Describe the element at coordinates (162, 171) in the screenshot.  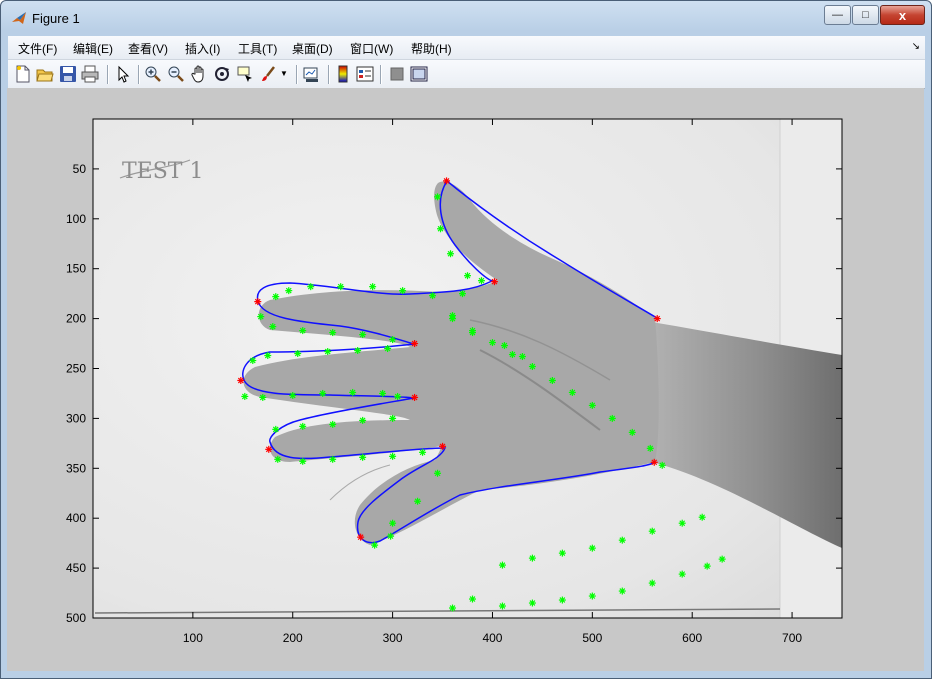
I see `handwritten-label: TEST 1` at that location.